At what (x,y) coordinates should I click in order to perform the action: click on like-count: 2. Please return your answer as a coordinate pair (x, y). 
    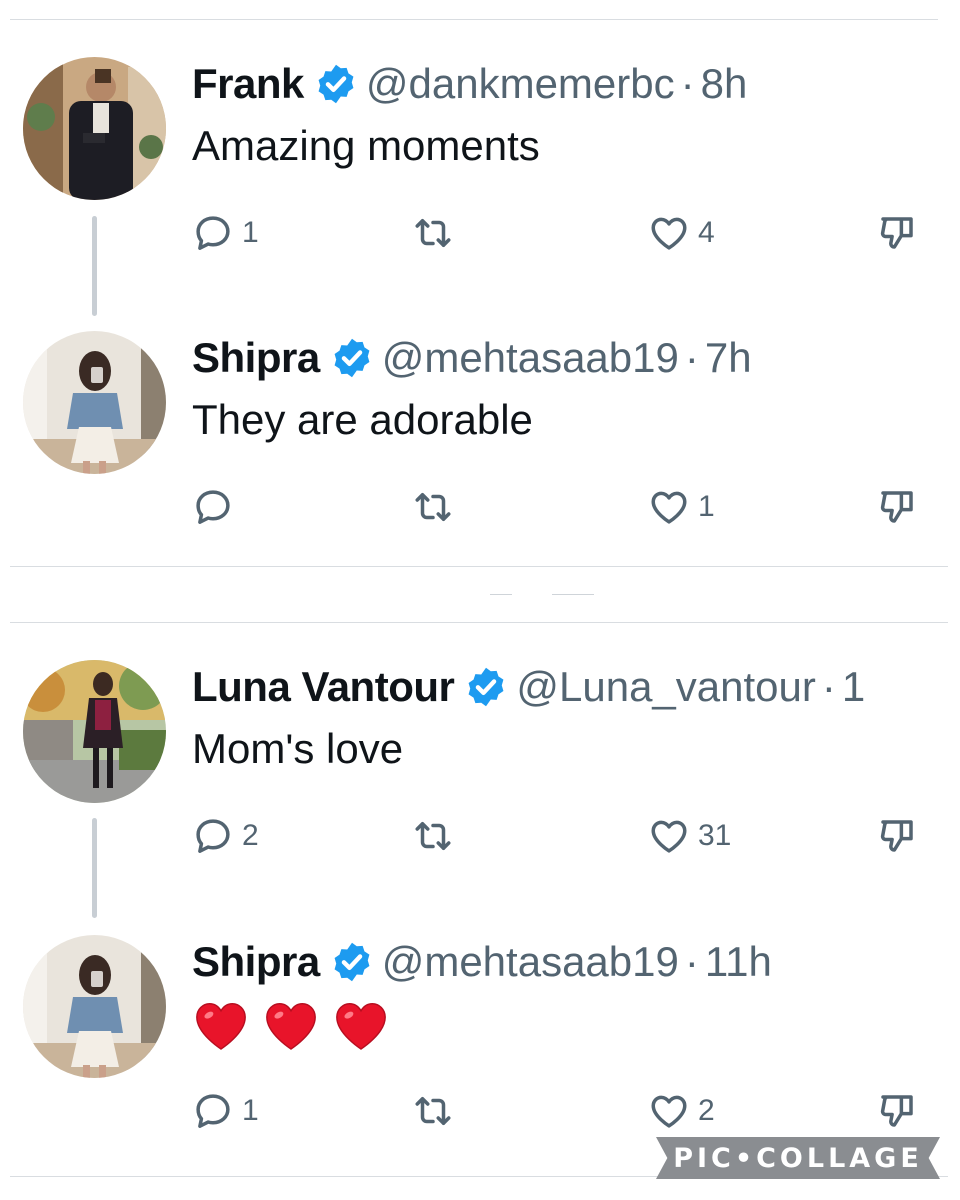
    Looking at the image, I should click on (706, 1110).